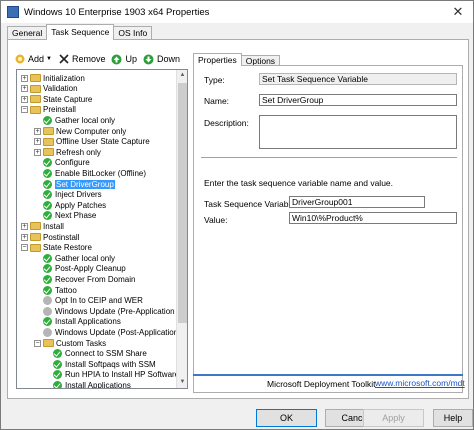  What do you see at coordinates (92, 142) in the screenshot?
I see `tree-item: + Offline User State Capture` at bounding box center [92, 142].